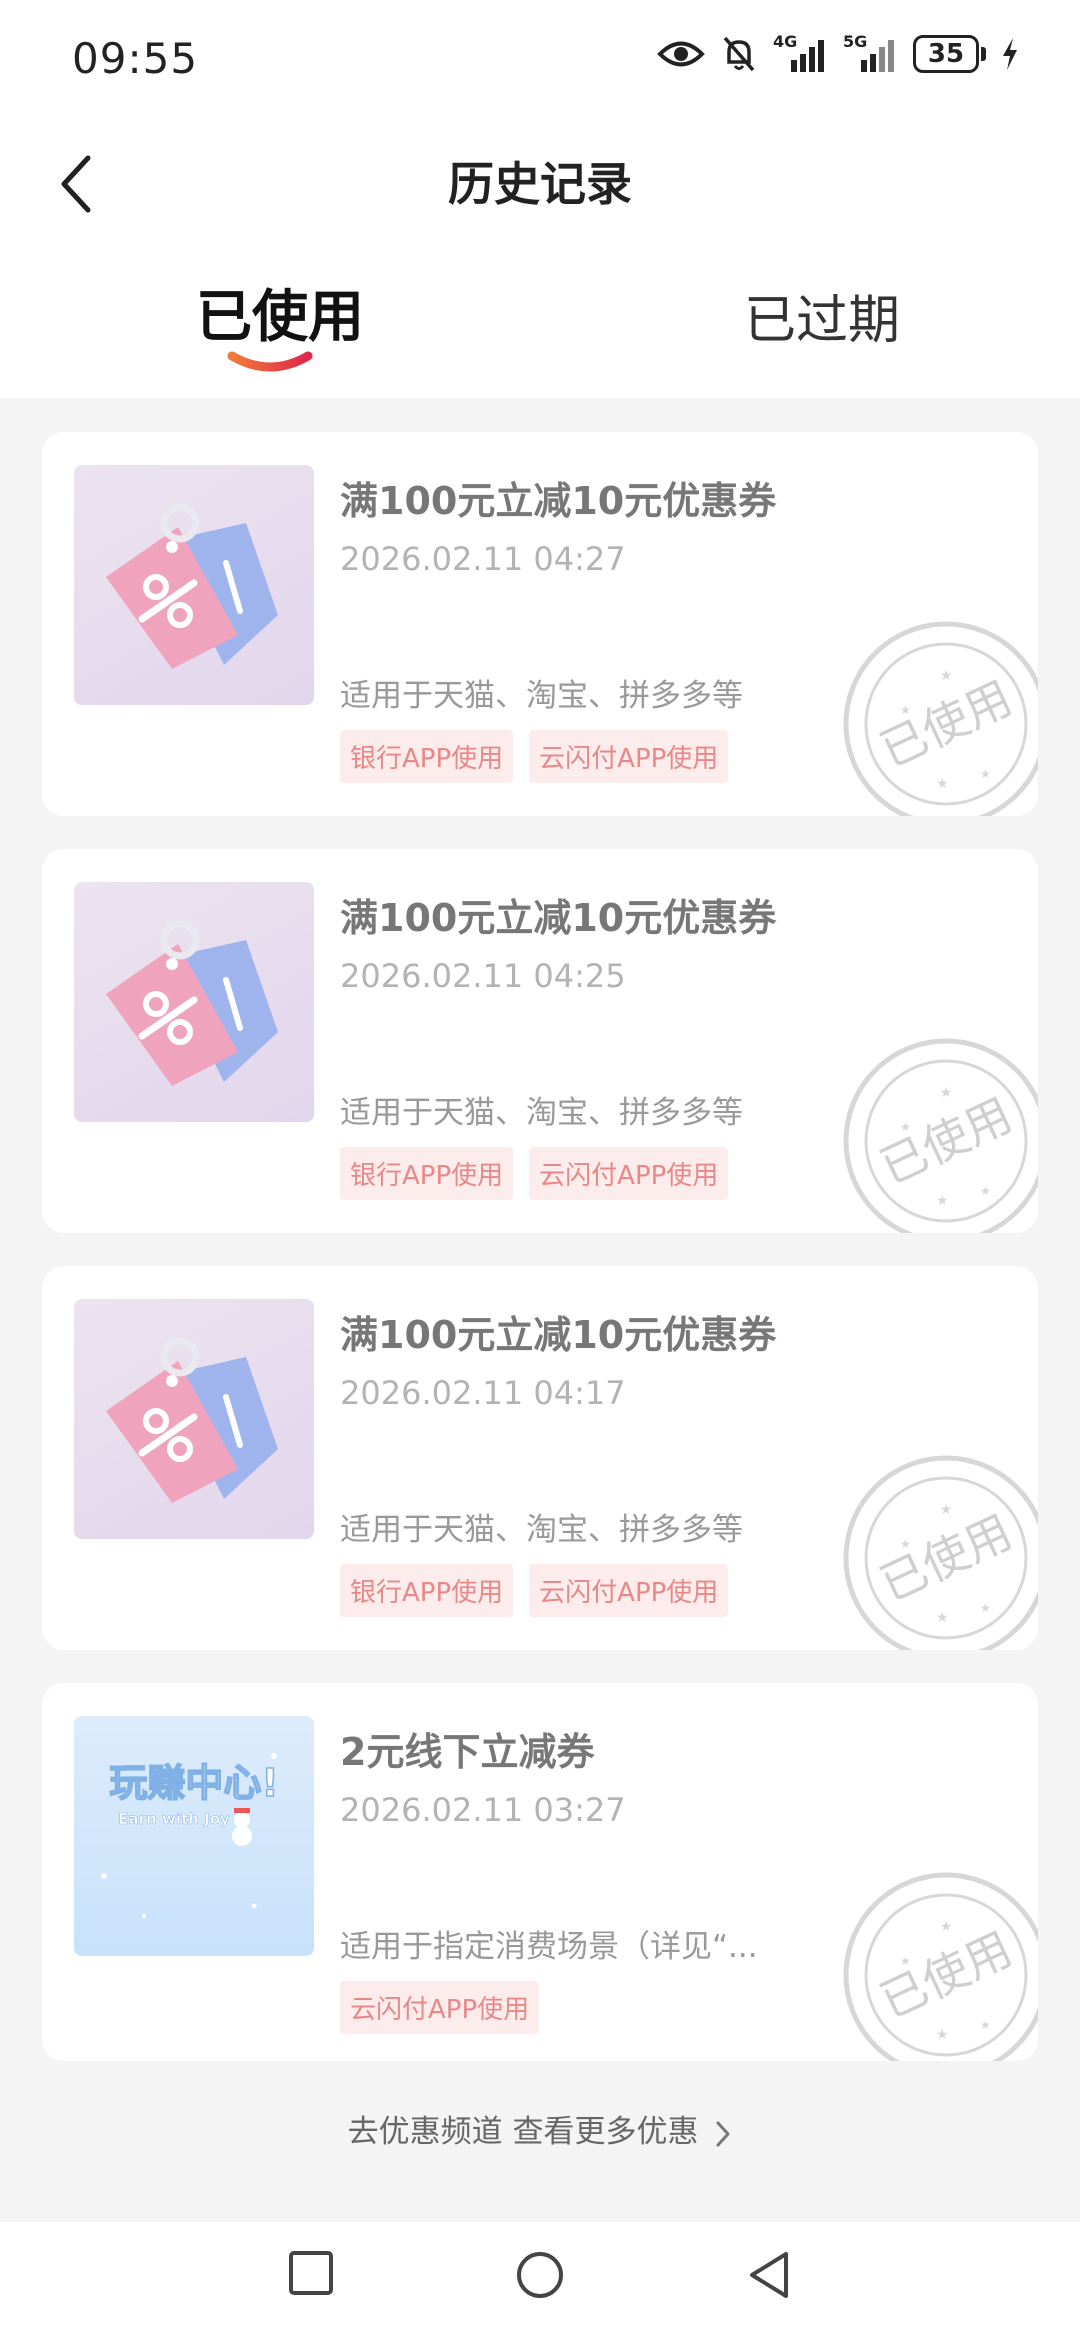  I want to click on home-button, so click(540, 2275).